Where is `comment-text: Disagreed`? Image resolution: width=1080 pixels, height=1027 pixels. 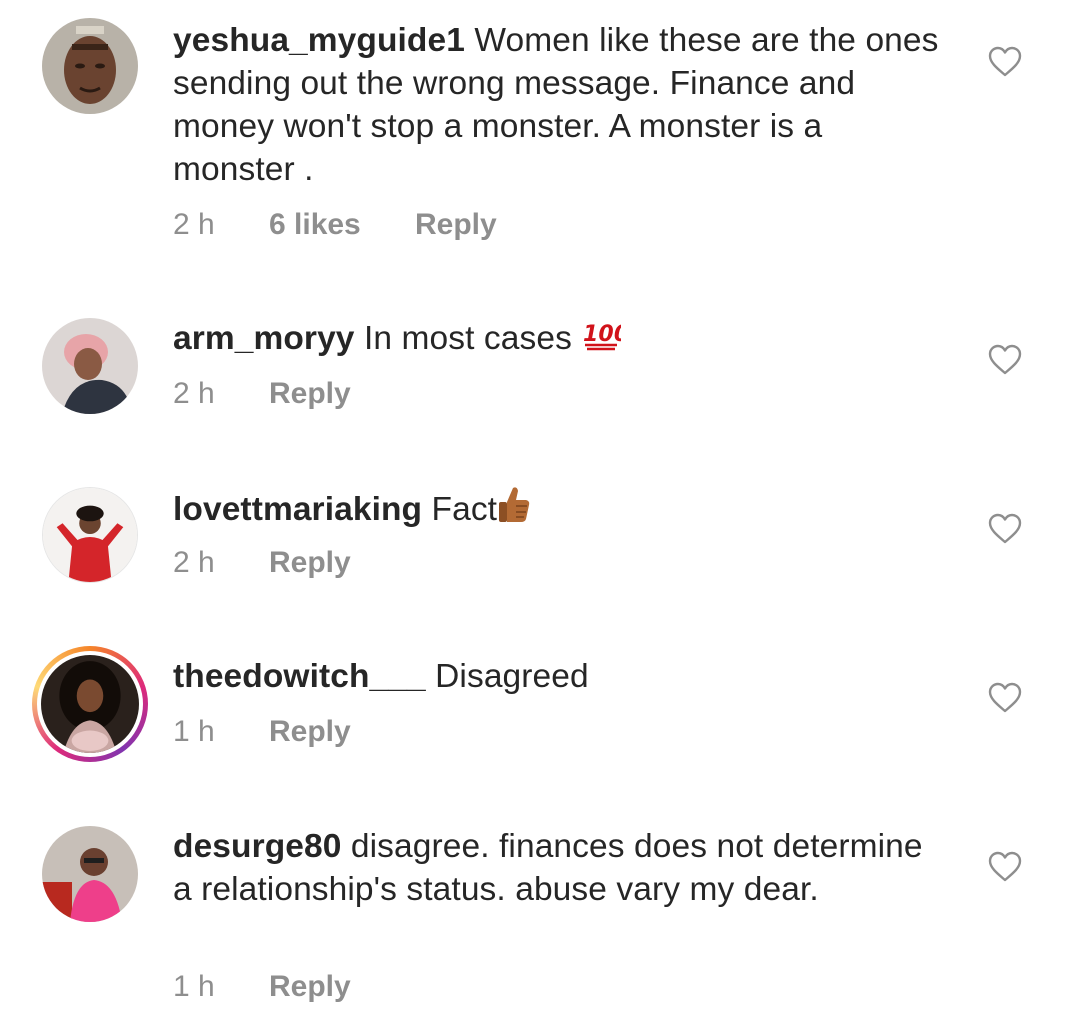 comment-text: Disagreed is located at coordinates (512, 676).